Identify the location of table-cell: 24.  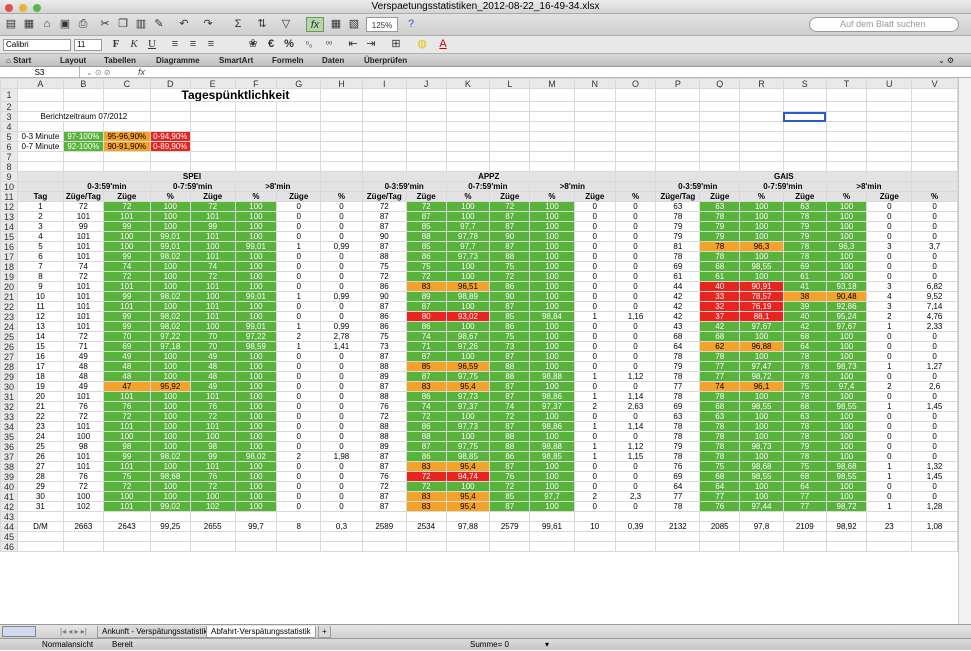
(40, 436).